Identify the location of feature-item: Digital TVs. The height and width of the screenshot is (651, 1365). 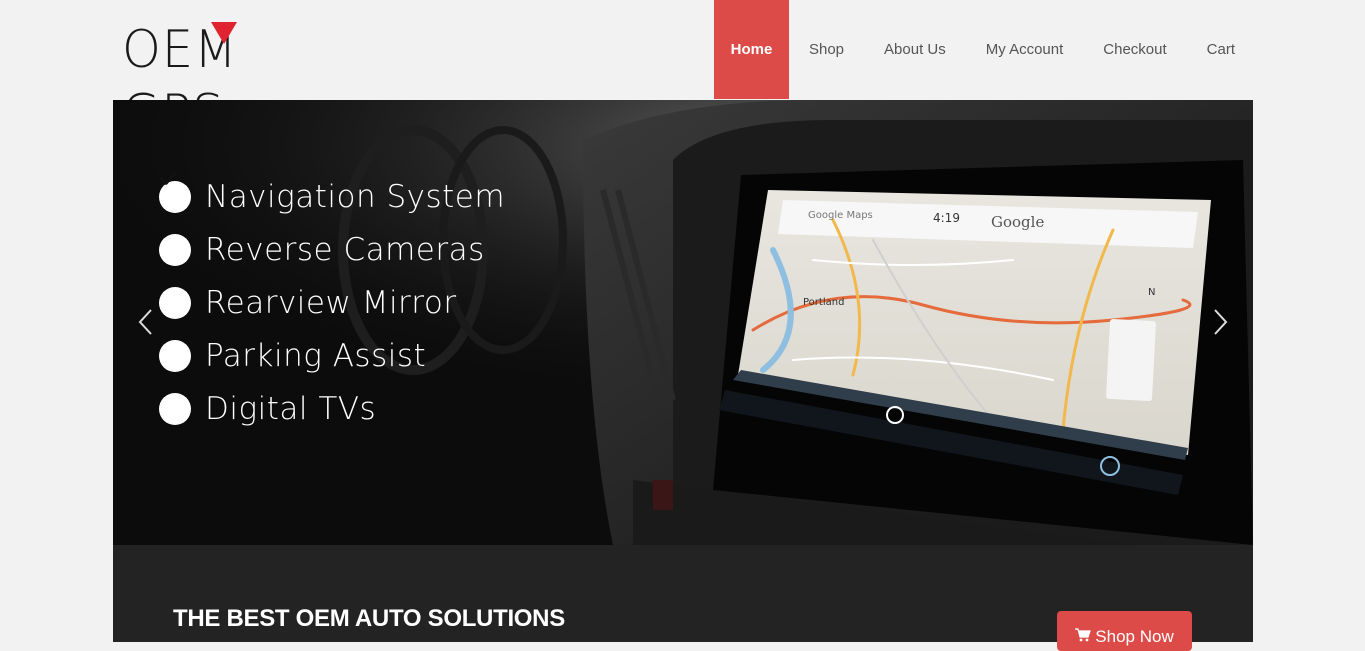
(332, 303).